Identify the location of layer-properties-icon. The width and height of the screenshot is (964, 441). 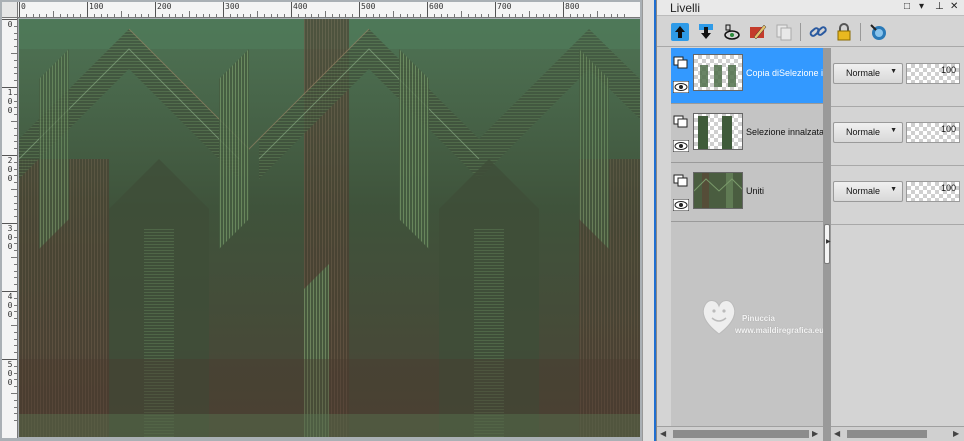
(732, 32).